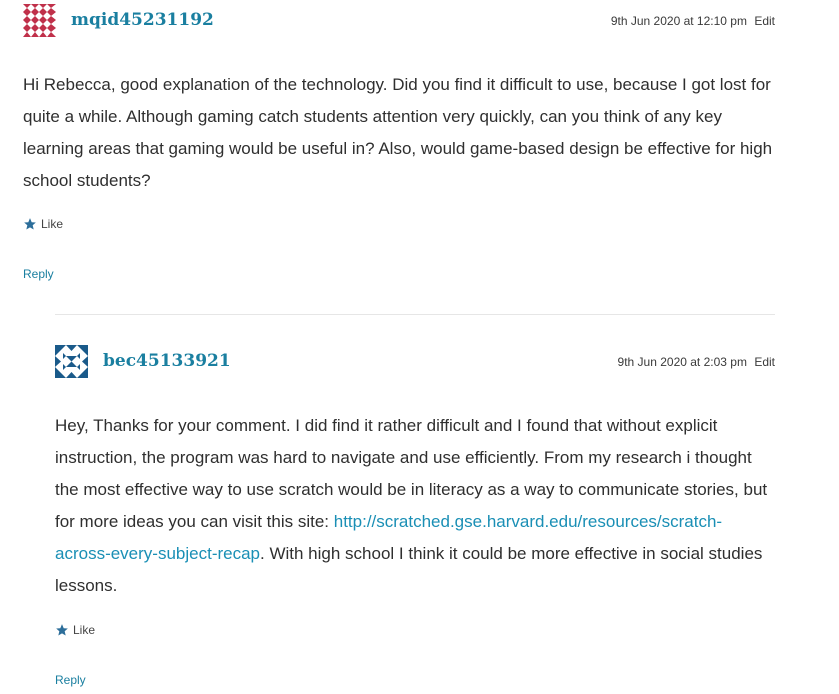 This screenshot has height=694, width=839. I want to click on comment-header: bec45133921 9th Jun 2020 at 2:03 pm Edit, so click(415, 367).